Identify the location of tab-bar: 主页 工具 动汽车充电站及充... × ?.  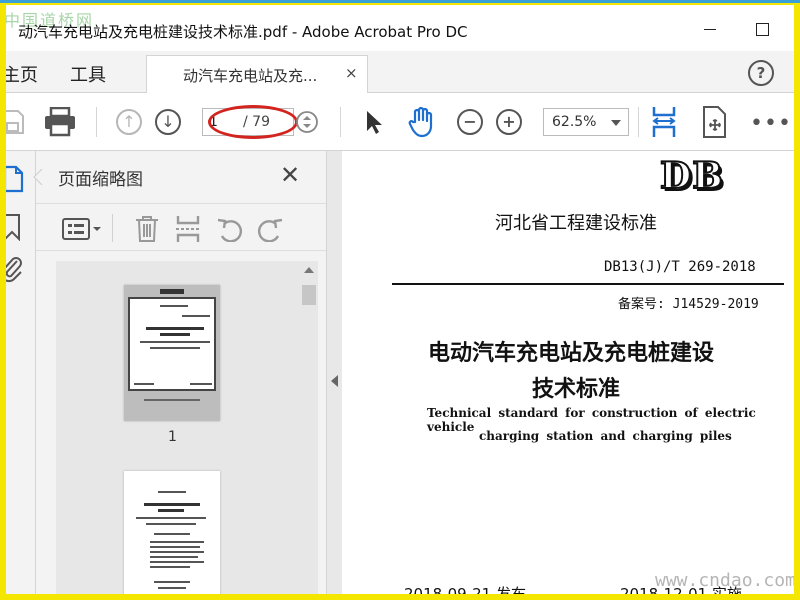
(400, 72).